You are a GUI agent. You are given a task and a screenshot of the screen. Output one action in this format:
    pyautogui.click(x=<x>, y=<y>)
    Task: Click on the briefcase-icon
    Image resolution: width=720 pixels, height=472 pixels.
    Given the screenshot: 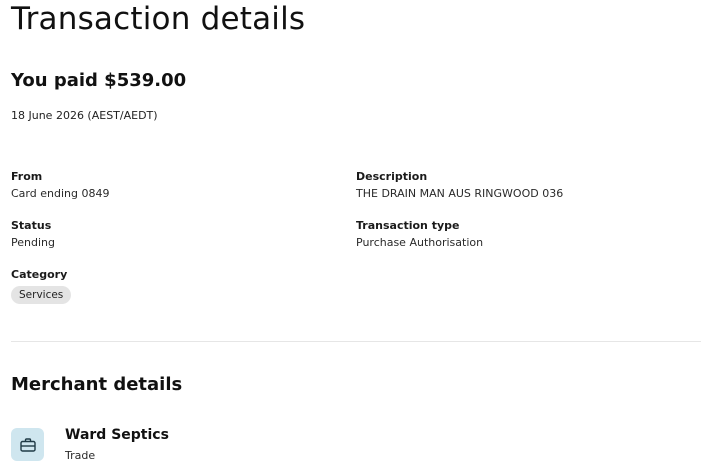 What is the action you would take?
    pyautogui.click(x=27, y=444)
    